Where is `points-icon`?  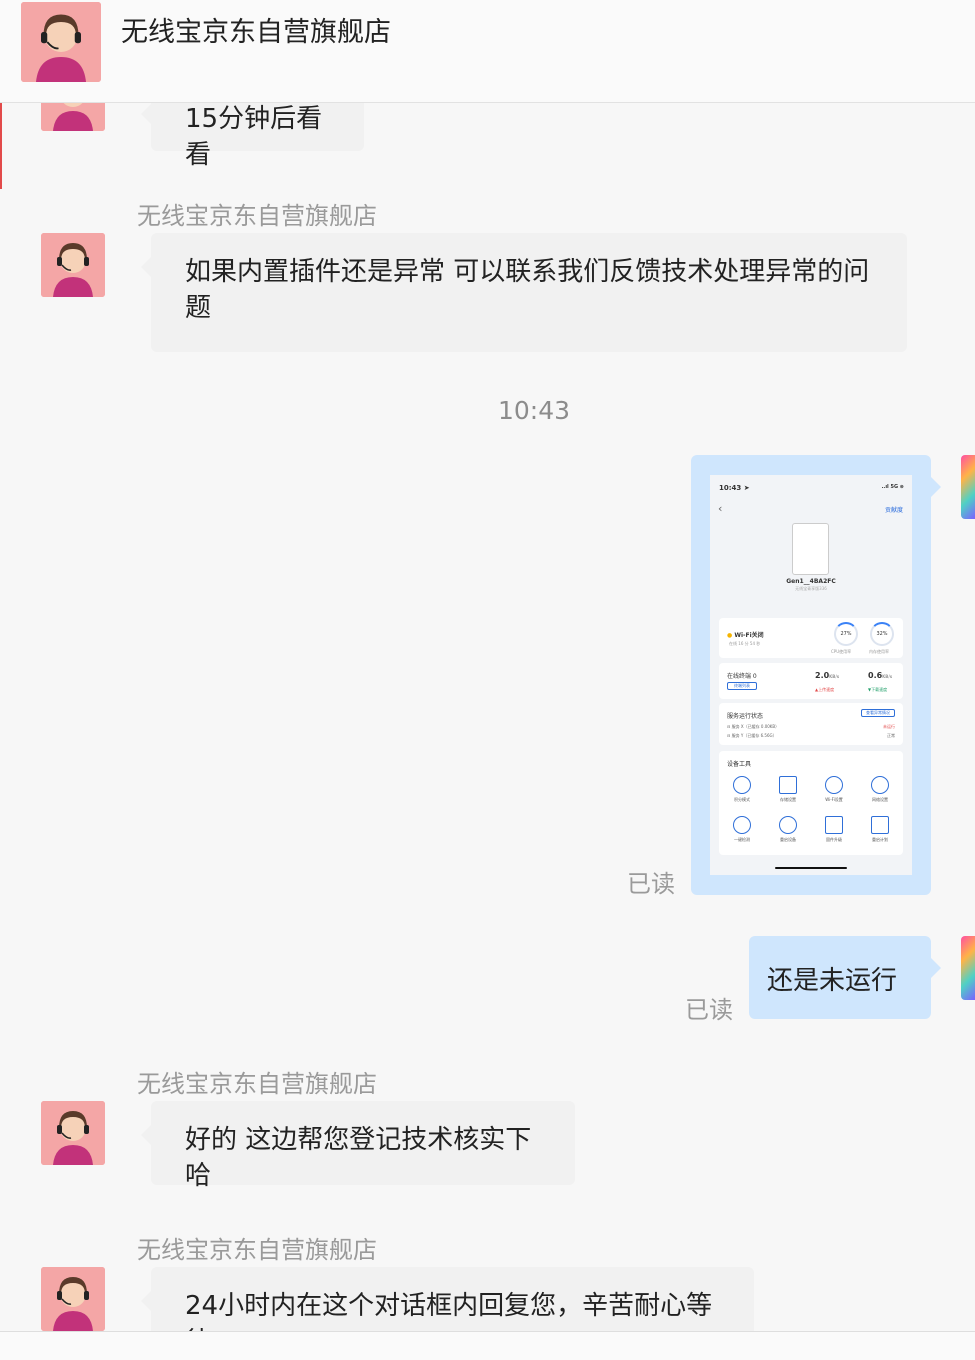
points-icon is located at coordinates (742, 785).